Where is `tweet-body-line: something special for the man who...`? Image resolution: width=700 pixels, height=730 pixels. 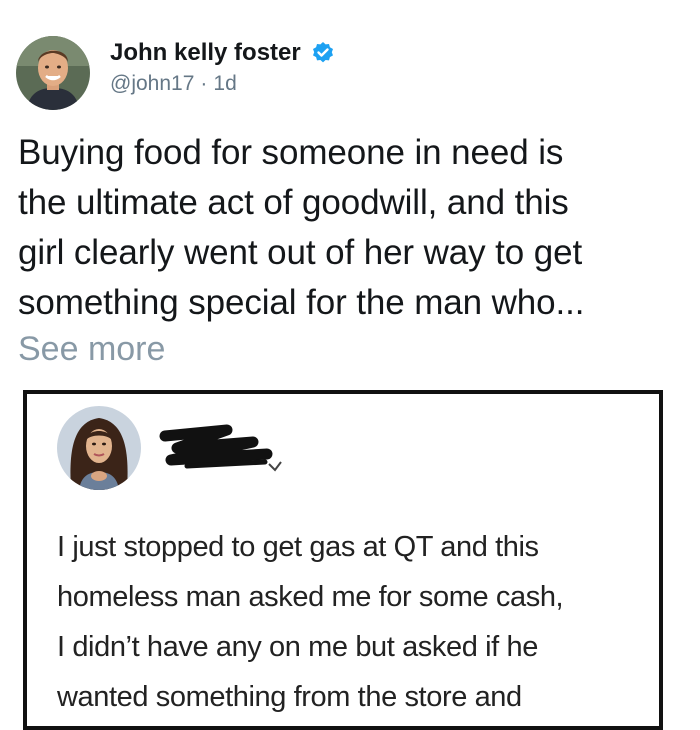 tweet-body-line: something special for the man who... is located at coordinates (301, 302).